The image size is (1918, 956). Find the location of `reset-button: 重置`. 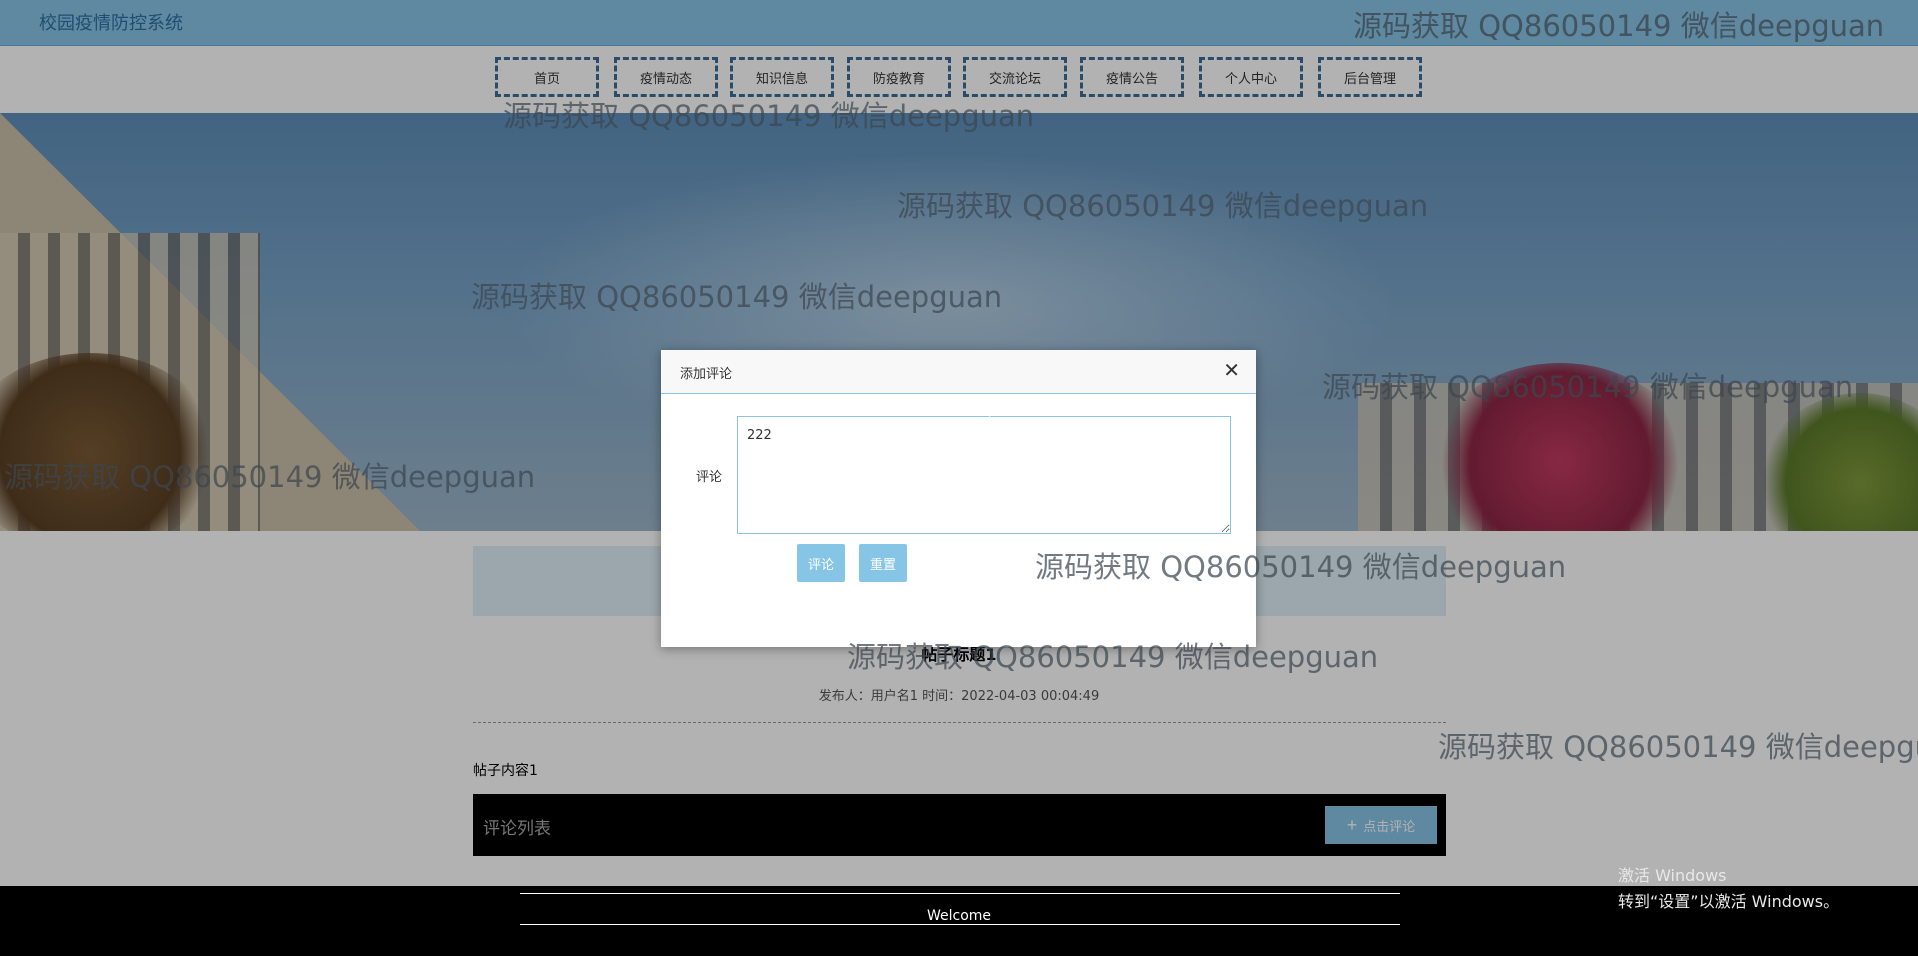

reset-button: 重置 is located at coordinates (883, 563).